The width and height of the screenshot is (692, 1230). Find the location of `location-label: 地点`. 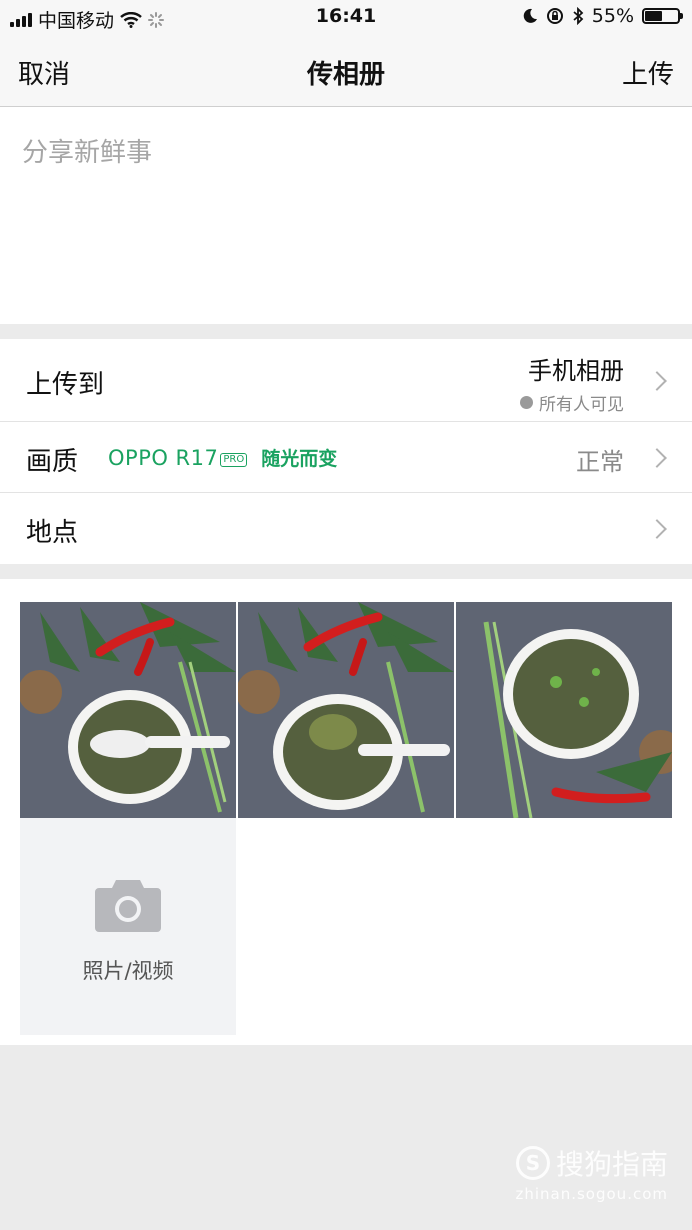

location-label: 地点 is located at coordinates (52, 533).